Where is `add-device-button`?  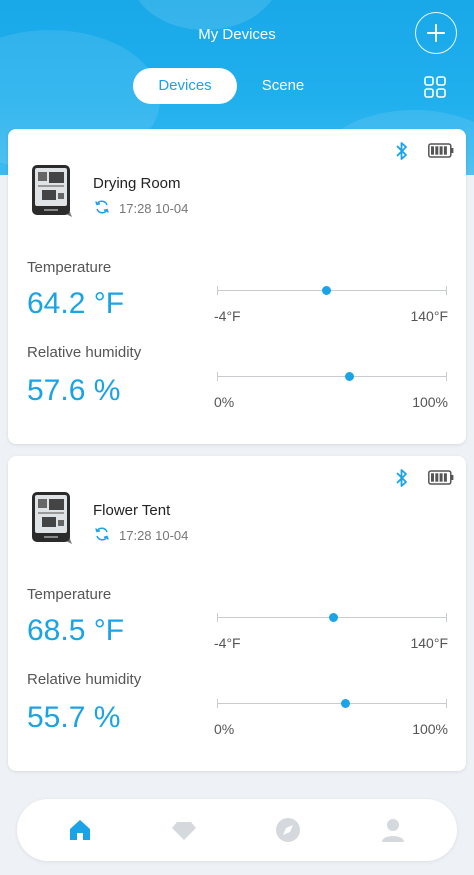 add-device-button is located at coordinates (436, 33).